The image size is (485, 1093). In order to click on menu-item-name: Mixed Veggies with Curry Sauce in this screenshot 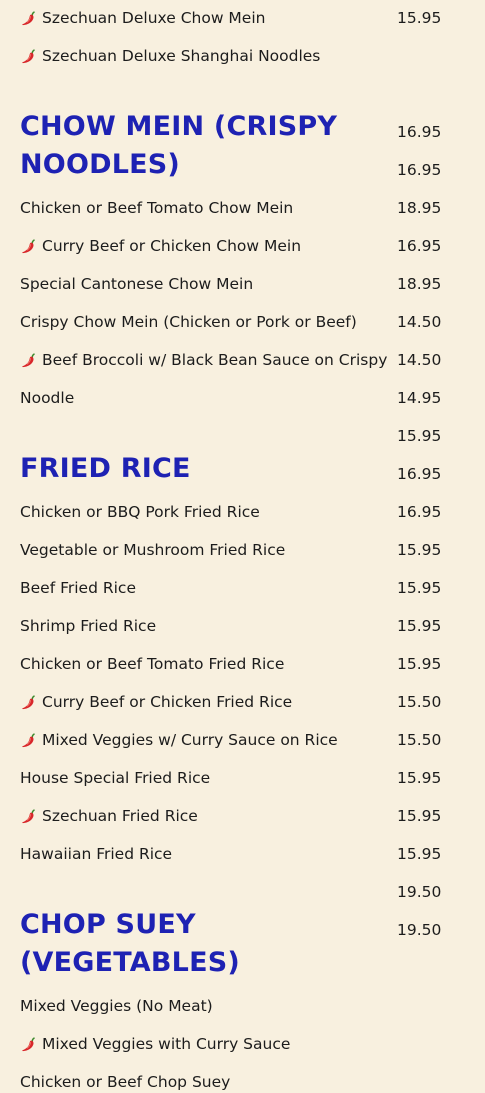, I will do `click(166, 1044)`.